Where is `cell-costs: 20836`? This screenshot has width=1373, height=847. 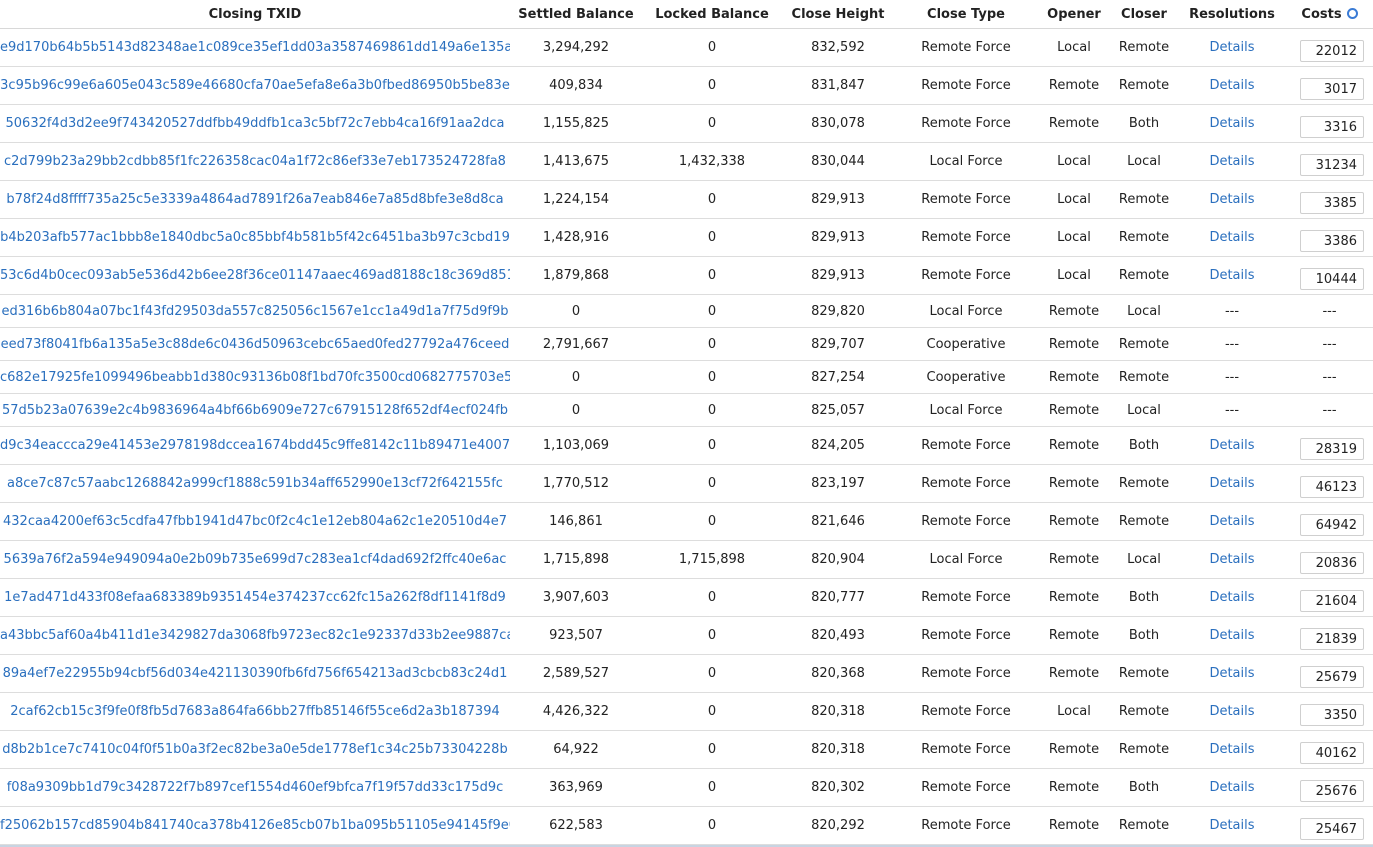
cell-costs: 20836 is located at coordinates (1329, 559).